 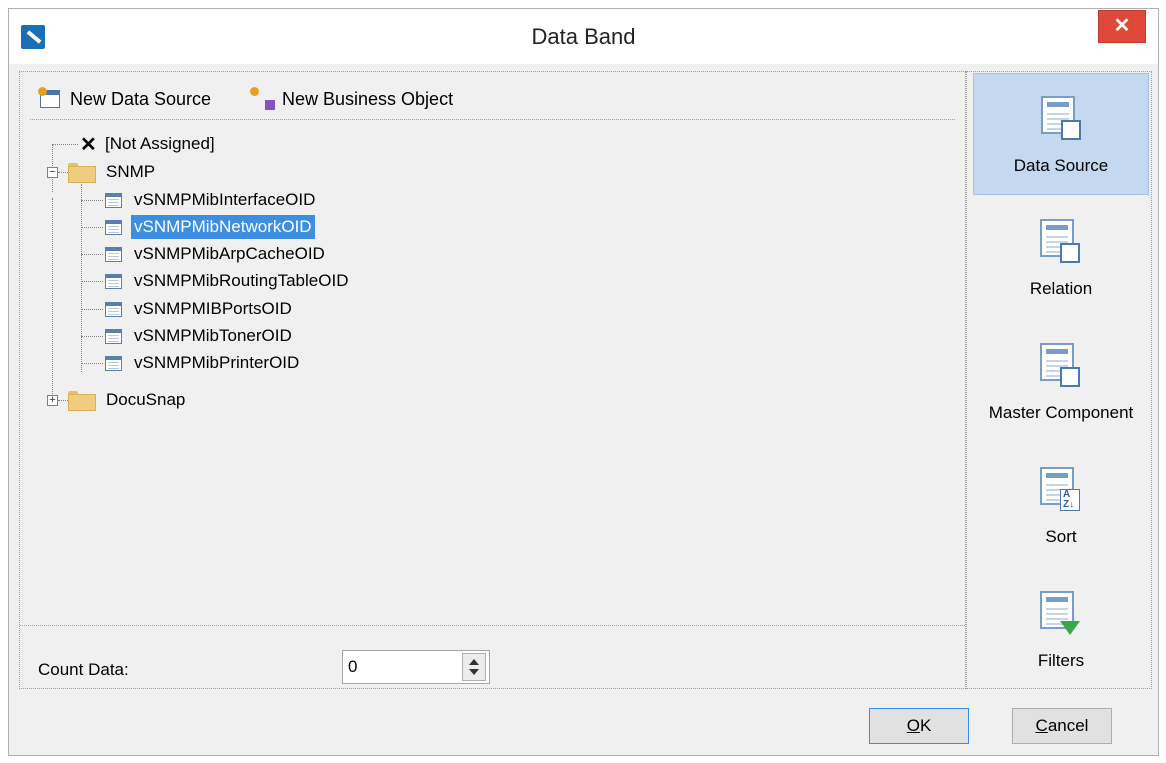 What do you see at coordinates (474, 667) in the screenshot?
I see `count-data-spinner` at bounding box center [474, 667].